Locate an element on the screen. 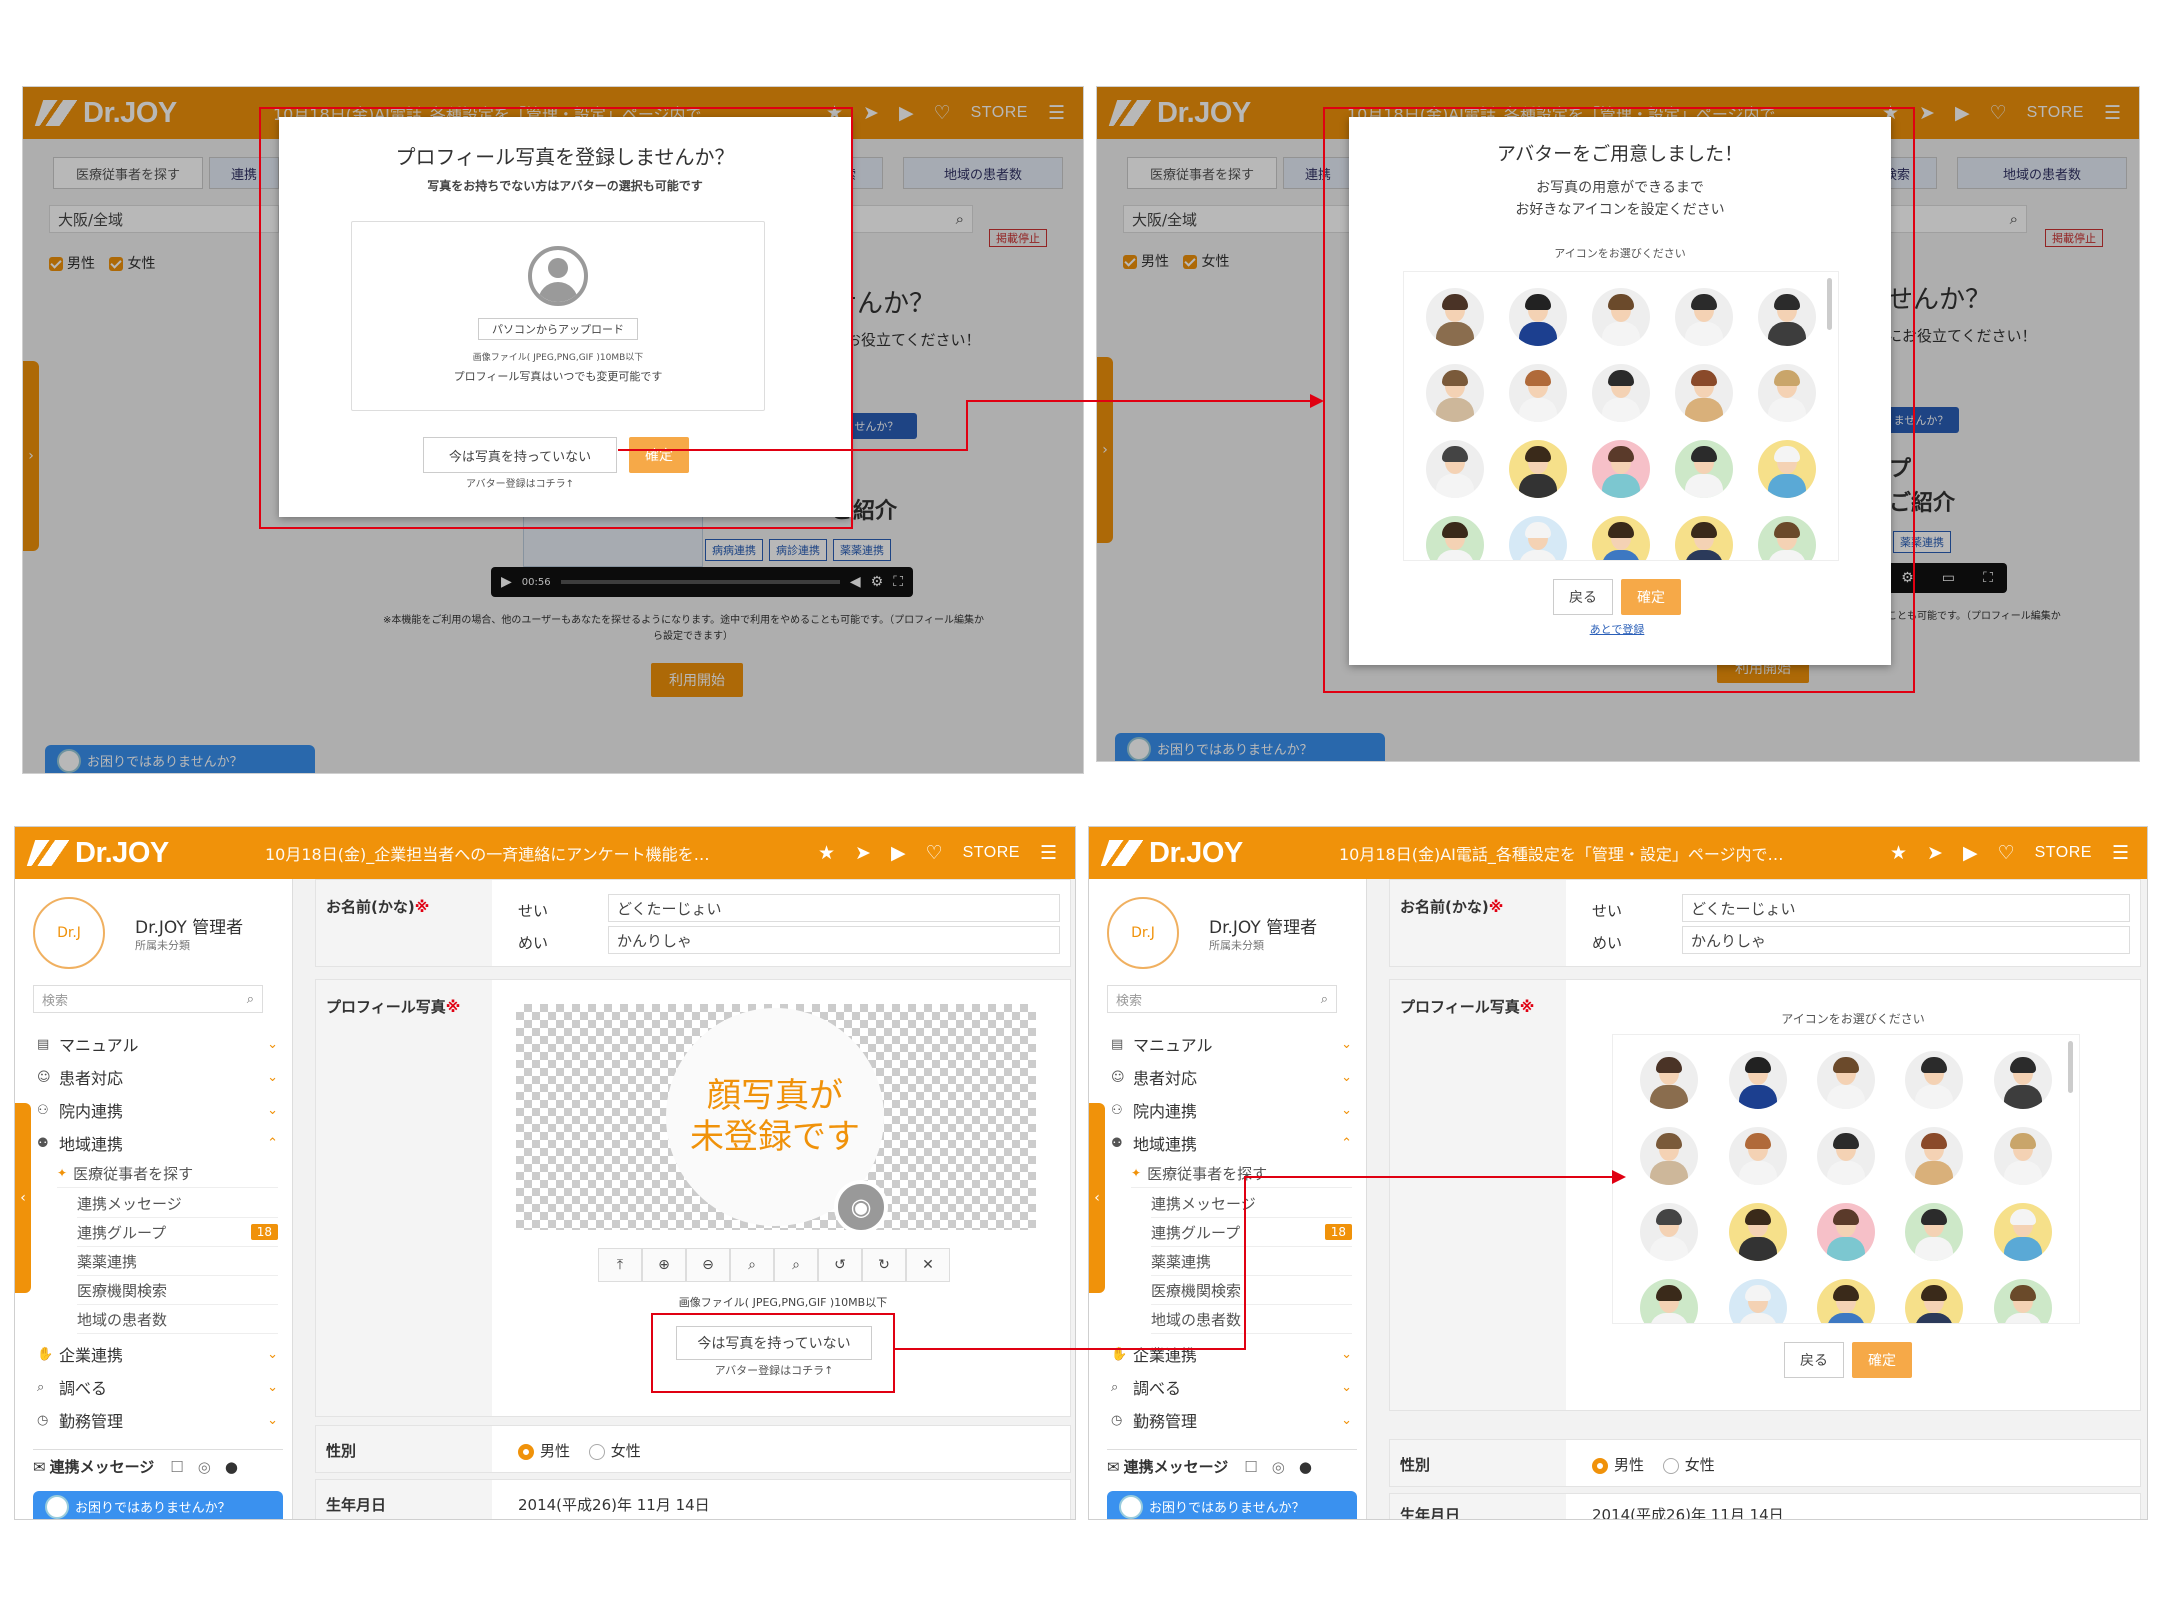 The height and width of the screenshot is (1620, 2160). confirm-button: 確定 is located at coordinates (1882, 1360).